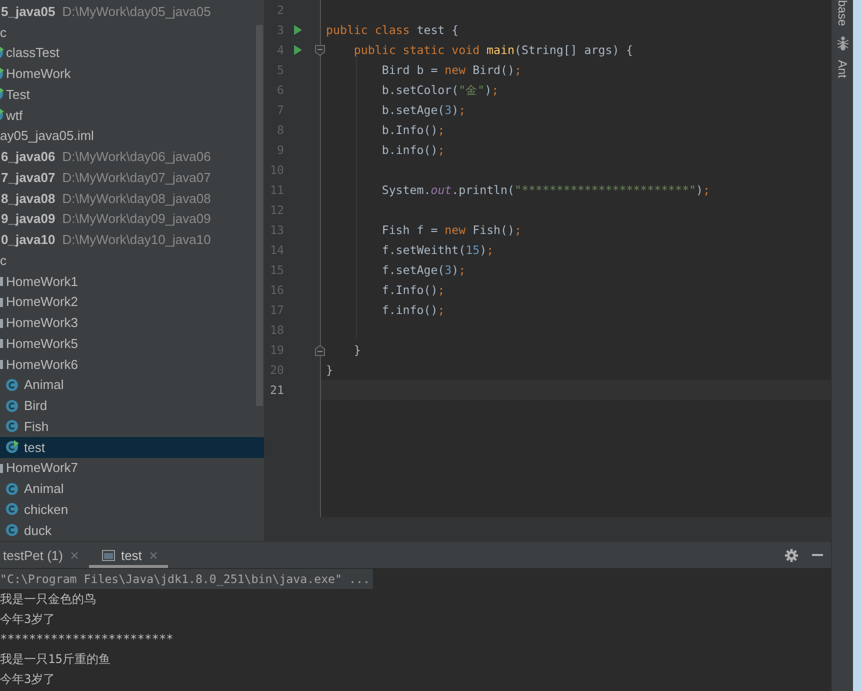 The image size is (861, 691). I want to click on tree-item: HomeWork6, so click(40, 364).